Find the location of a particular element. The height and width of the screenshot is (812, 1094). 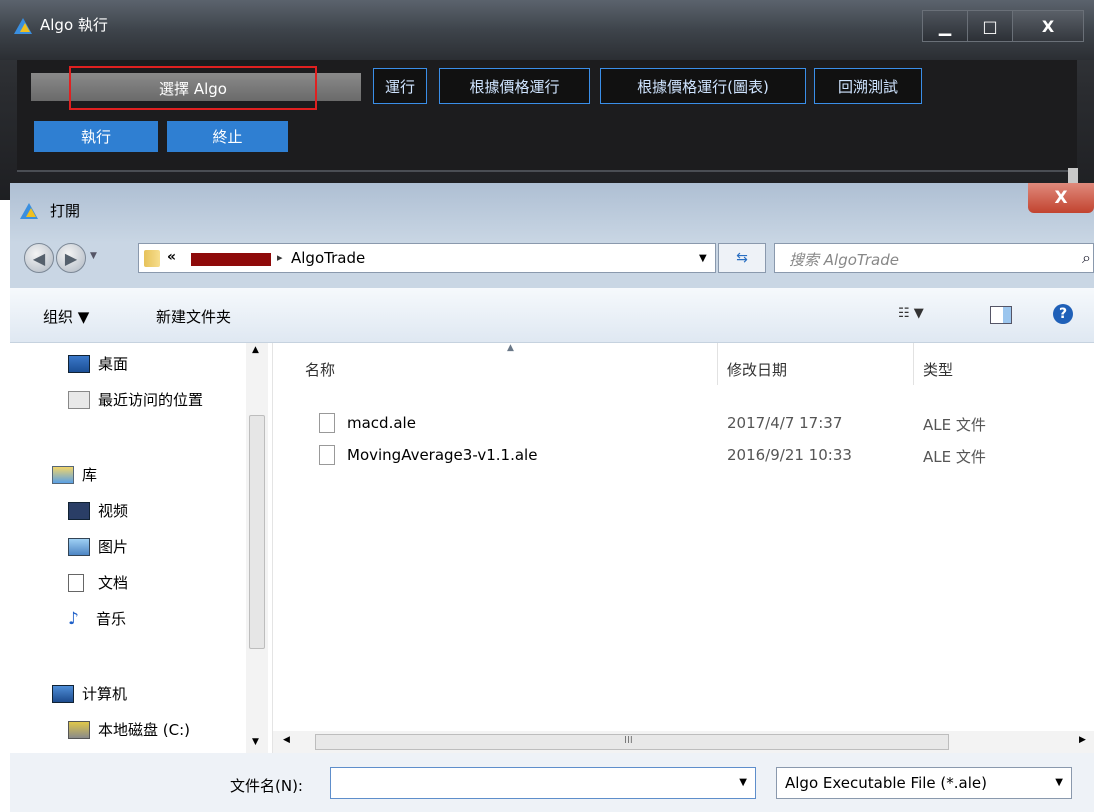

nav-scrollbar: ▲ ▼ is located at coordinates (257, 548).